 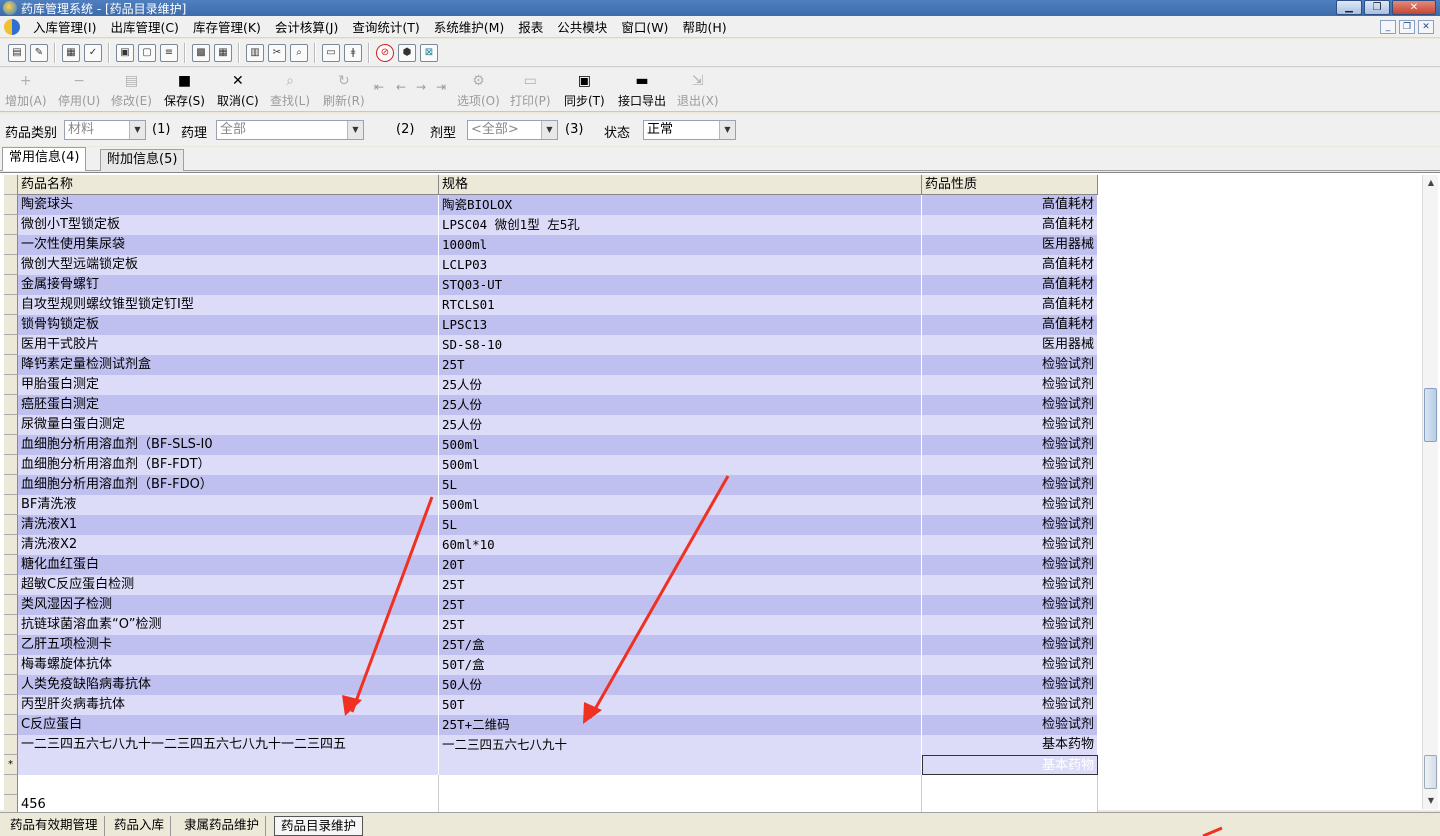 I want to click on cell-spec: LPSC04 微创1型 左5孔, so click(x=680, y=225).